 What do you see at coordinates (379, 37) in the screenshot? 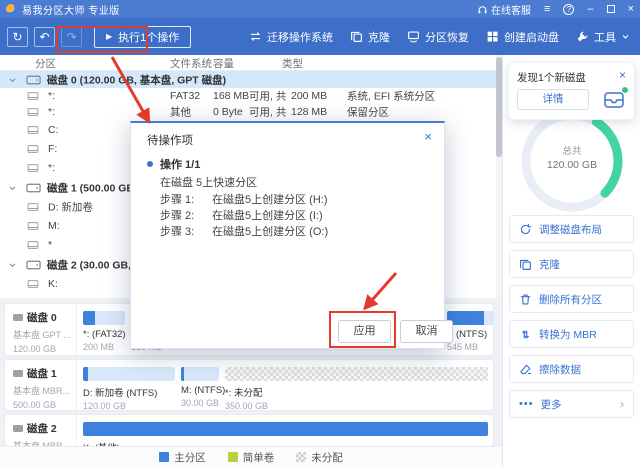
I see `toolbar-action-label: 克隆` at bounding box center [379, 37].